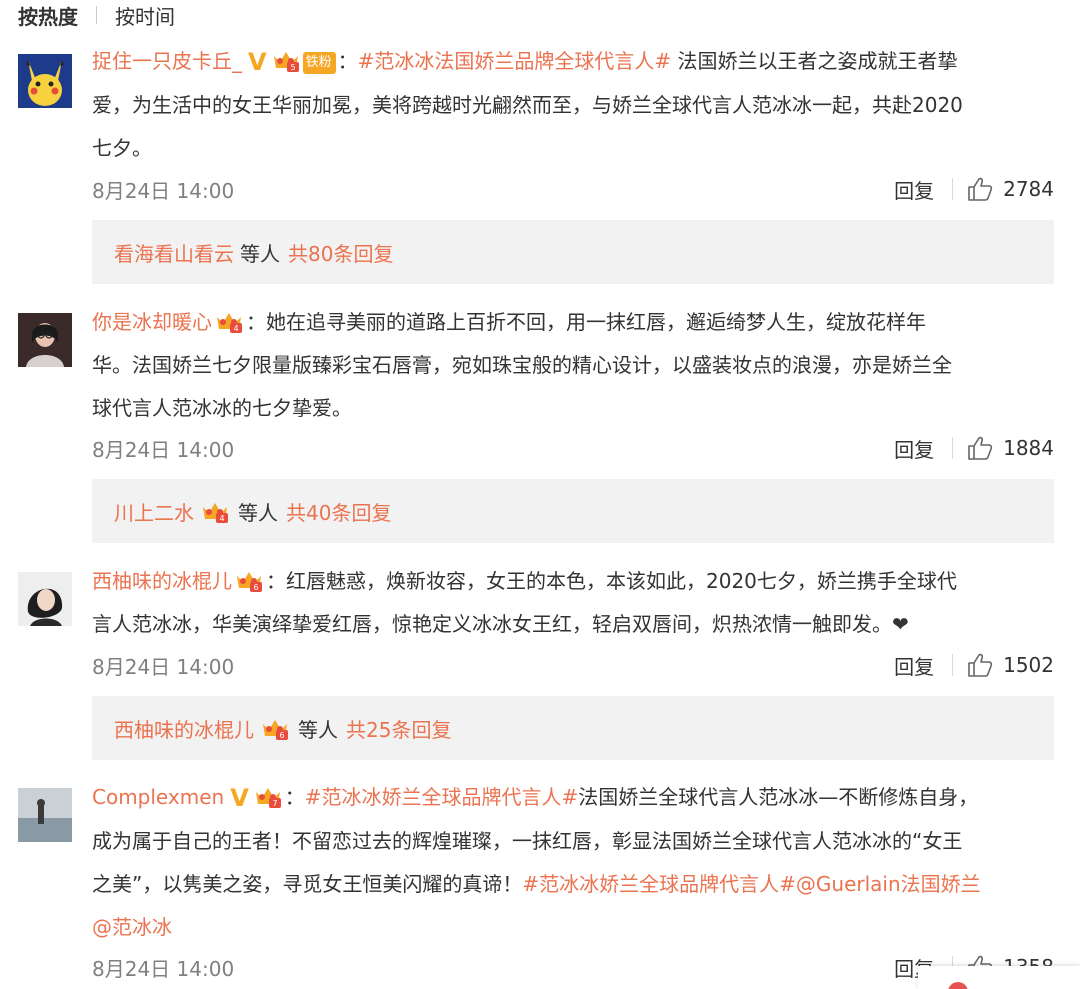 This screenshot has width=1080, height=989. I want to click on comment-meta: 8月24日 14:00 回复 2784, so click(573, 189).